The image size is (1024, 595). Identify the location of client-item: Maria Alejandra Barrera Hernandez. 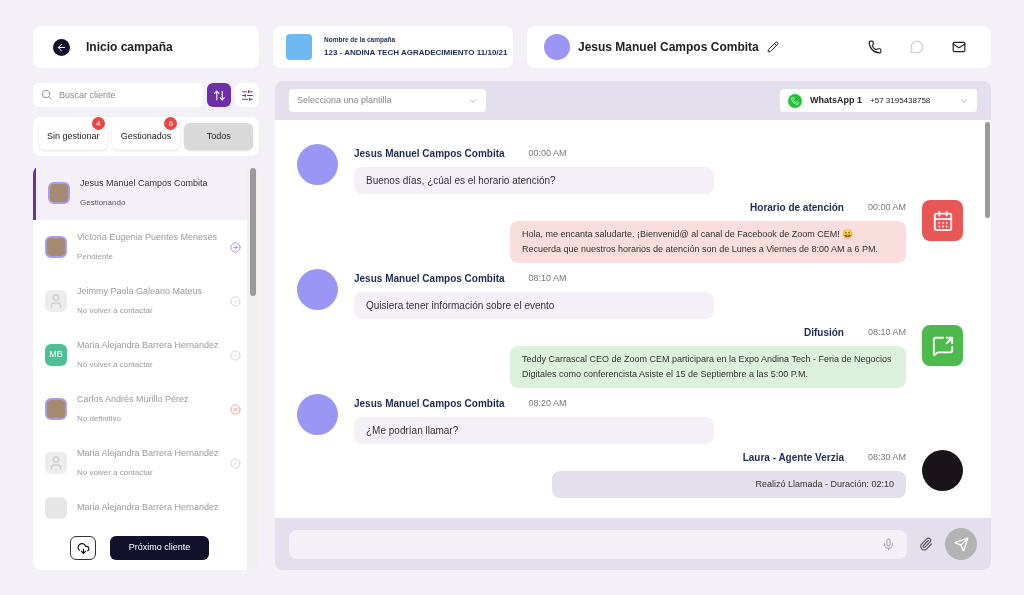
(140, 508).